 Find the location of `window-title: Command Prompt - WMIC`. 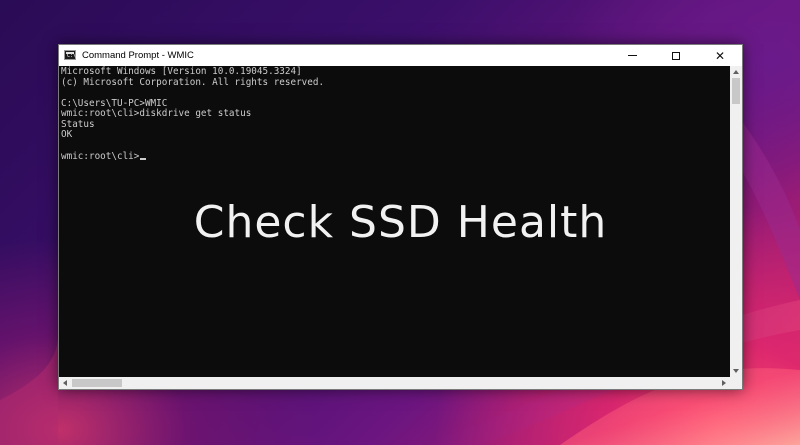

window-title: Command Prompt - WMIC is located at coordinates (138, 55).